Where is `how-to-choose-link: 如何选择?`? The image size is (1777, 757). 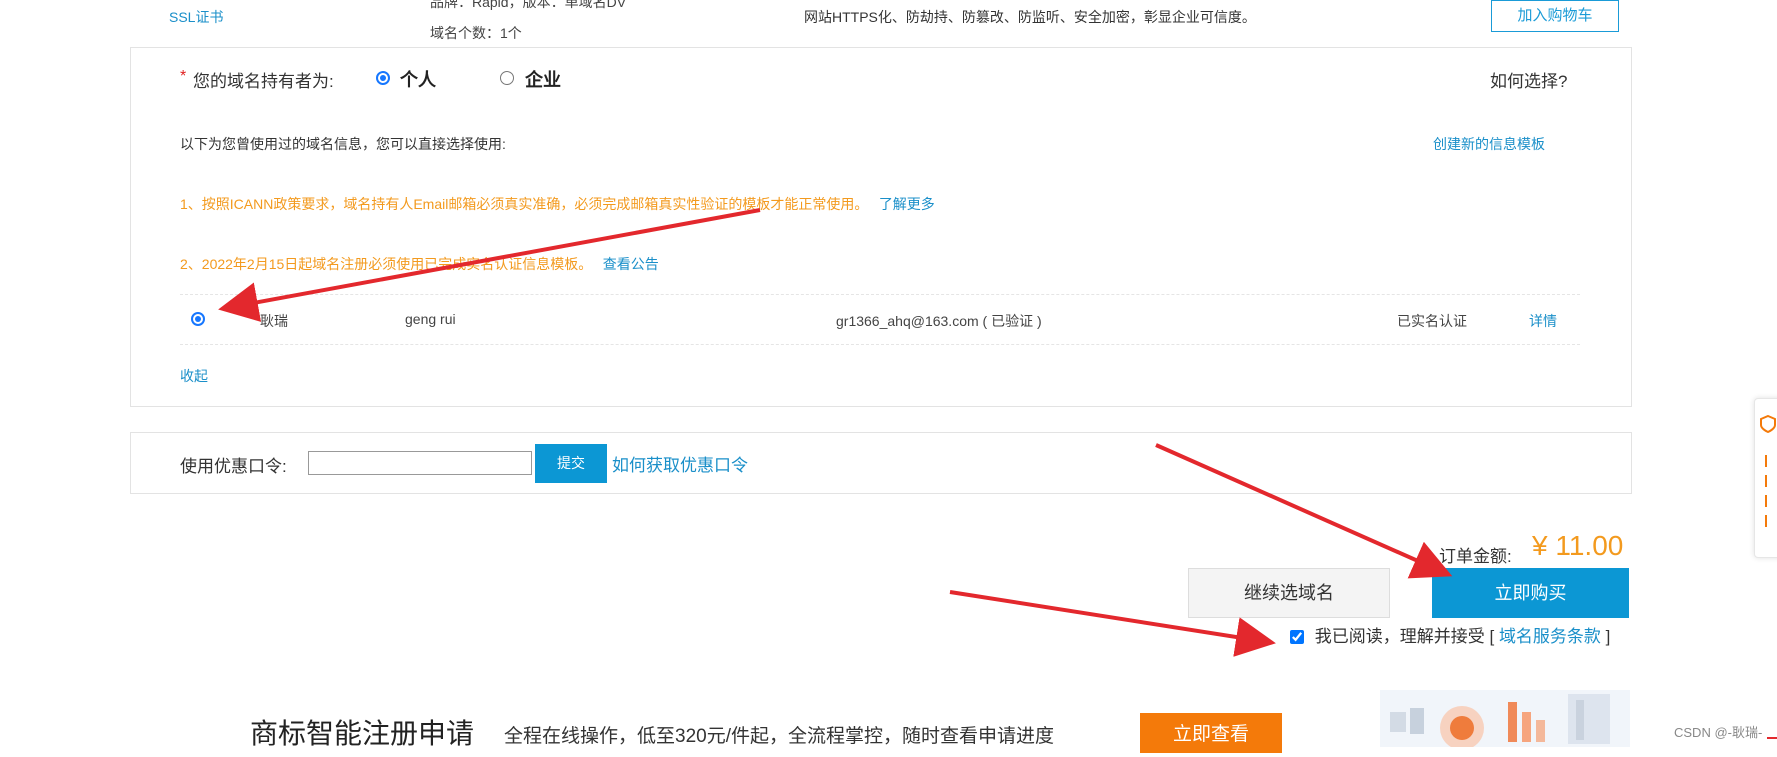 how-to-choose-link: 如何选择? is located at coordinates (1528, 79).